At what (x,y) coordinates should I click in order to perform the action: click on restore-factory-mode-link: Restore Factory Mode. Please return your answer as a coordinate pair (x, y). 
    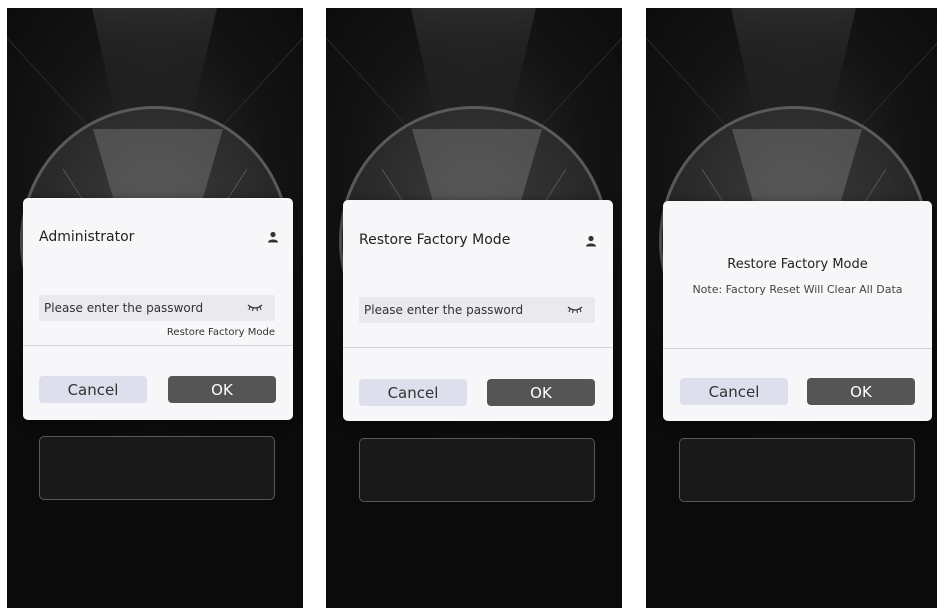
    Looking at the image, I should click on (221, 332).